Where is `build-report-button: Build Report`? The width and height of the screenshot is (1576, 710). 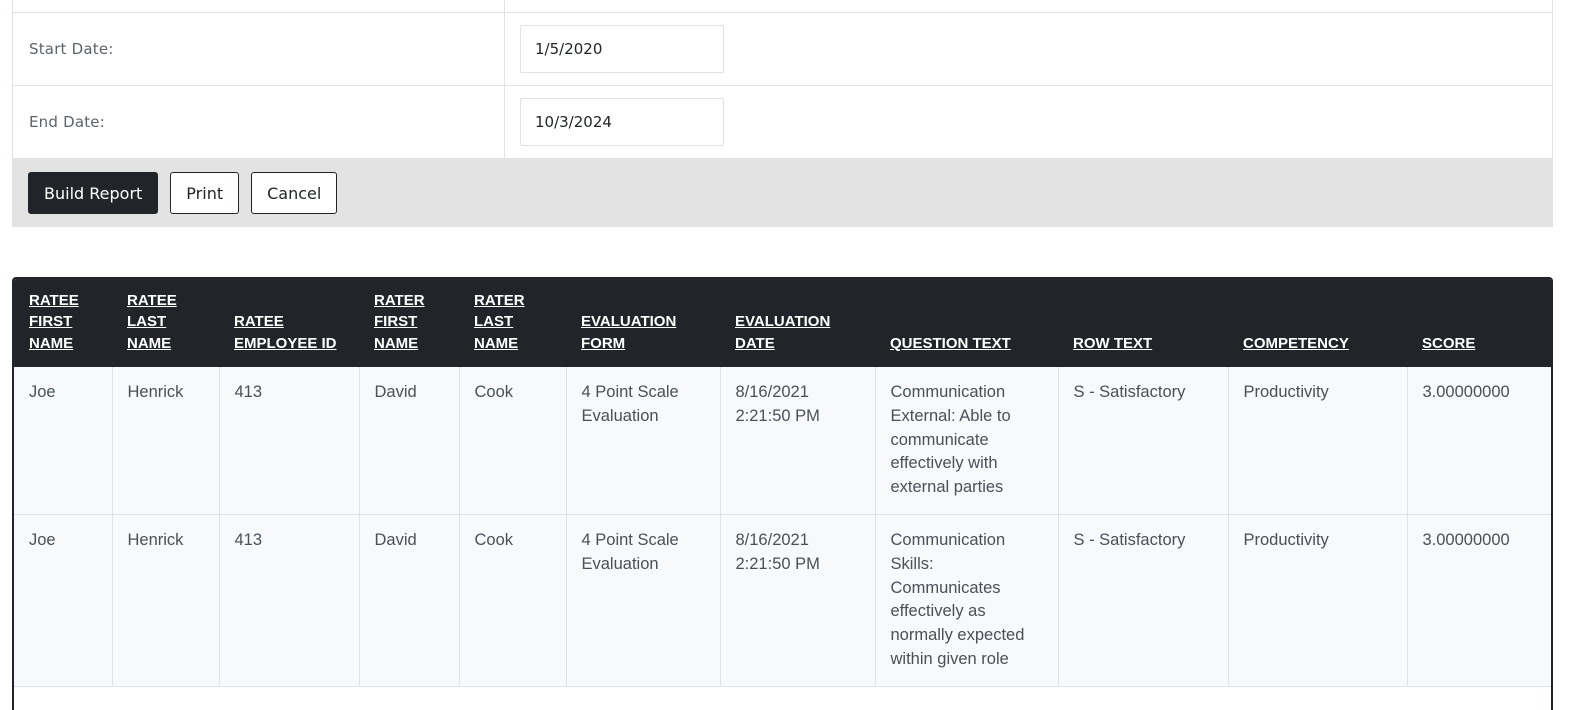 build-report-button: Build Report is located at coordinates (93, 193).